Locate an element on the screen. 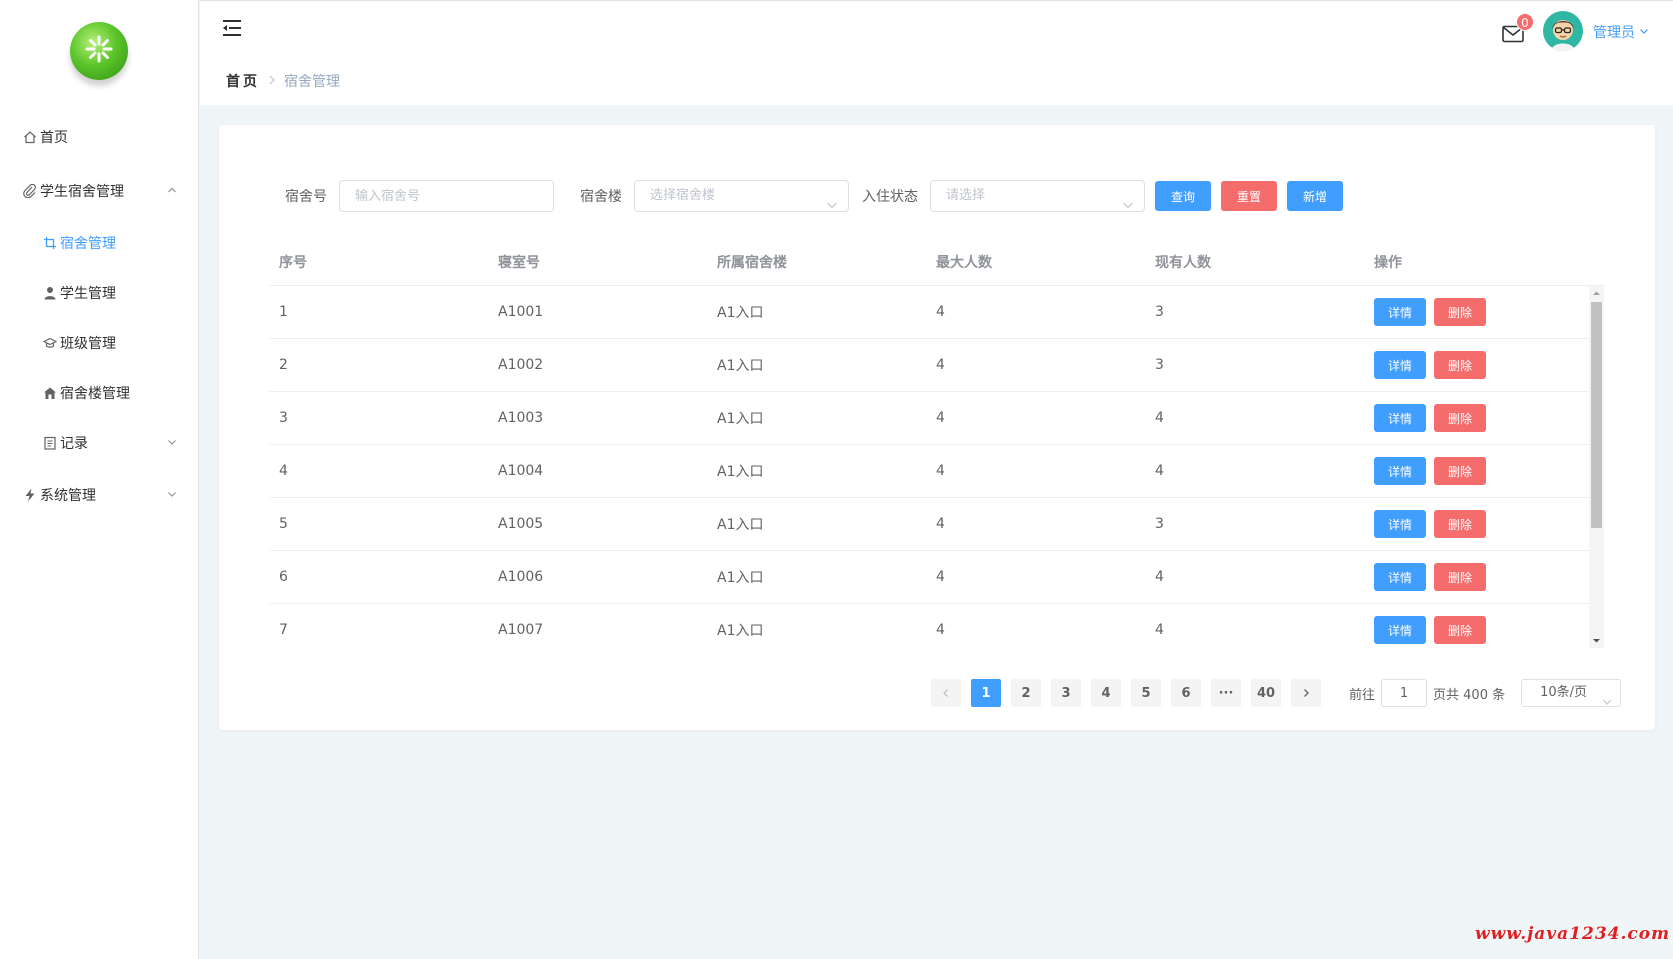 The width and height of the screenshot is (1673, 959). table-cell: A1005 is located at coordinates (521, 524).